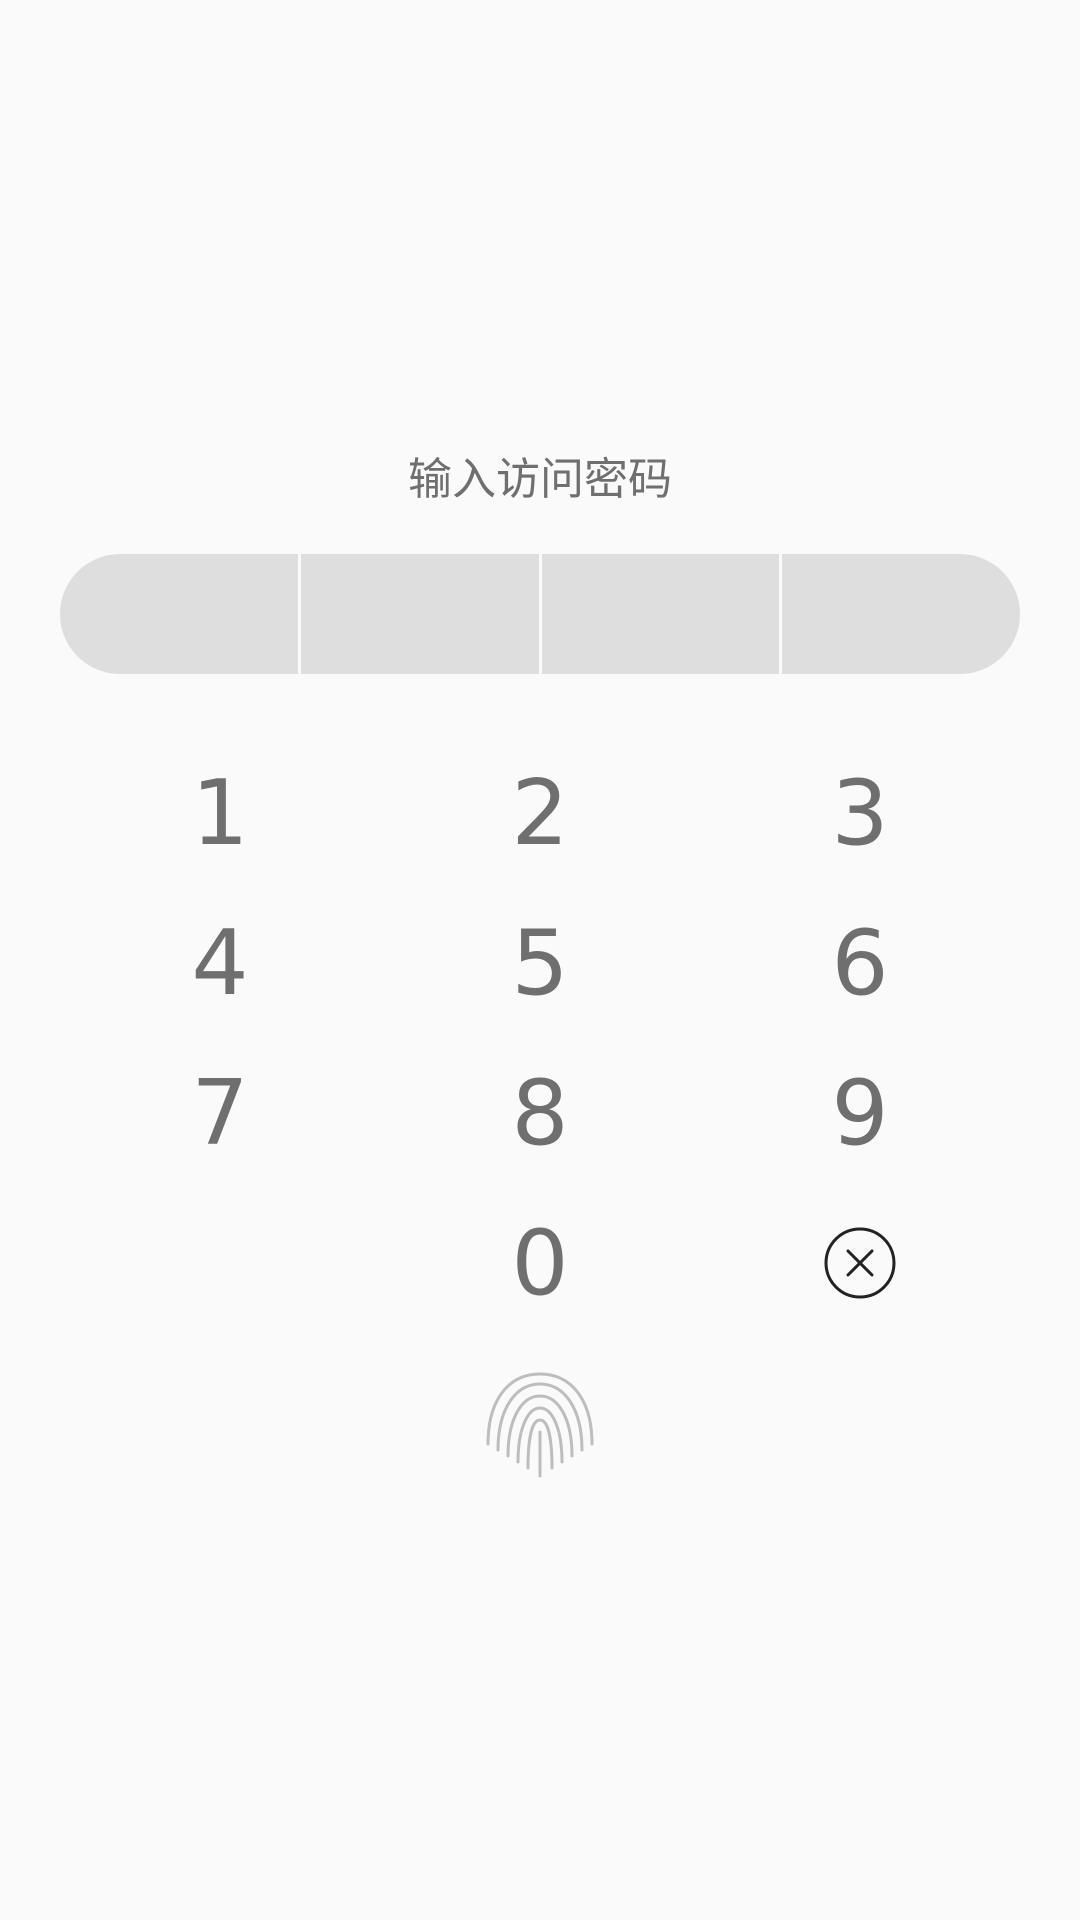 The height and width of the screenshot is (1920, 1080). I want to click on key-9: 9, so click(860, 1113).